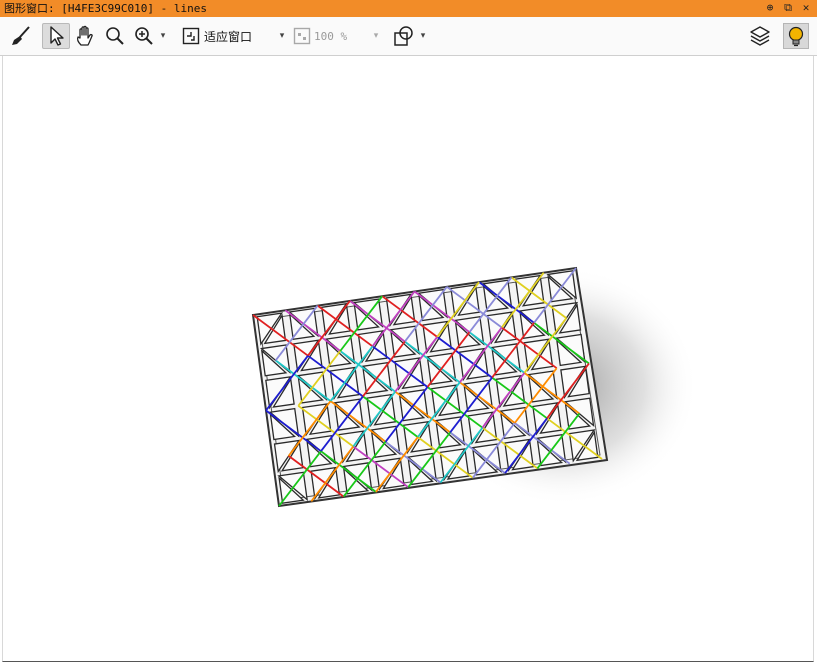 The height and width of the screenshot is (665, 817). I want to click on pan-tool-button, so click(86, 36).